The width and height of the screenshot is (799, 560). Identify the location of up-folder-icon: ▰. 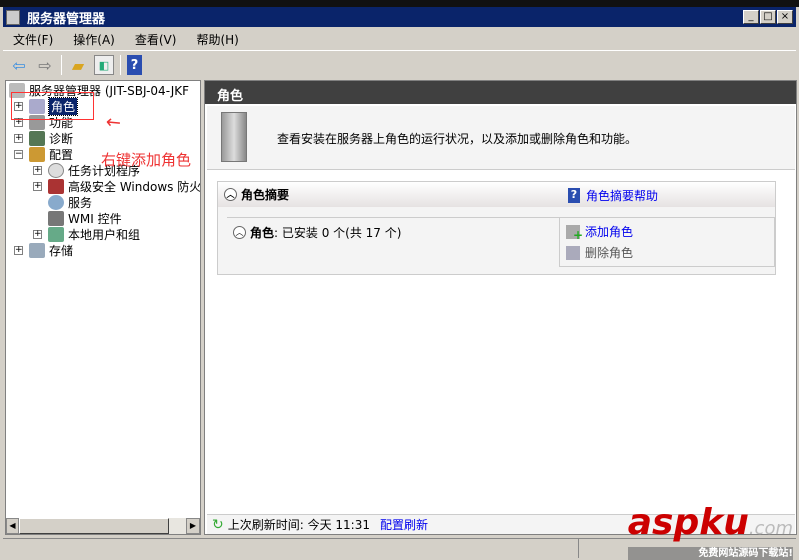
(78, 65).